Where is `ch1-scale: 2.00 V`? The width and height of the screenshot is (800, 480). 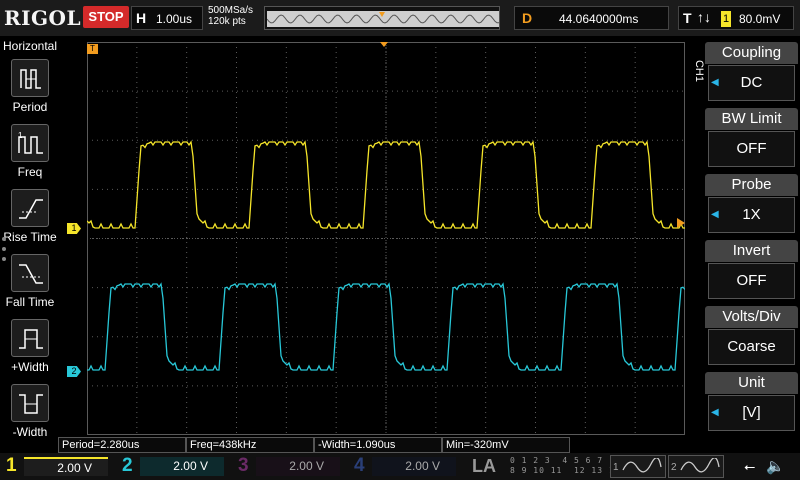
ch1-scale: 2.00 V is located at coordinates (66, 466).